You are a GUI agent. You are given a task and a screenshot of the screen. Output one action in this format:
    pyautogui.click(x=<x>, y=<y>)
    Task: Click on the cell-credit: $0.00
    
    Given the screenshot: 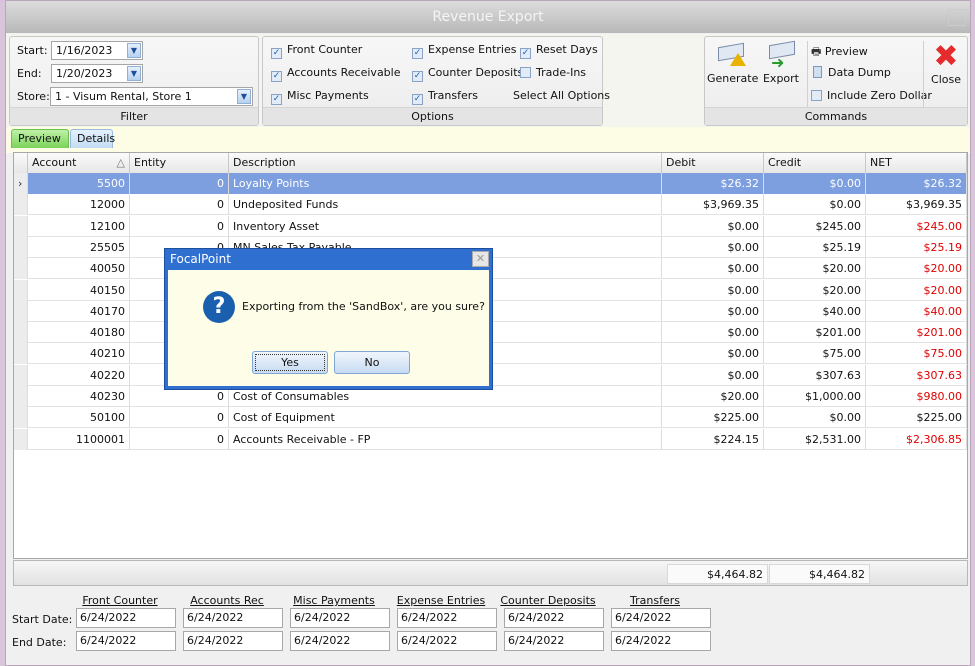 What is the action you would take?
    pyautogui.click(x=815, y=418)
    